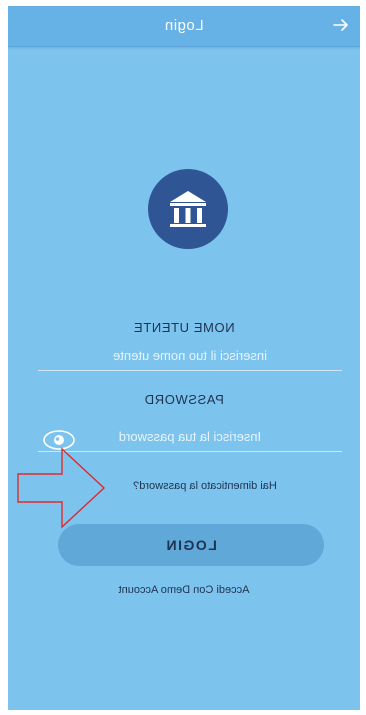 The image size is (366, 715). I want to click on username-placeholder: inserisci il tuo nome utente, so click(190, 355).